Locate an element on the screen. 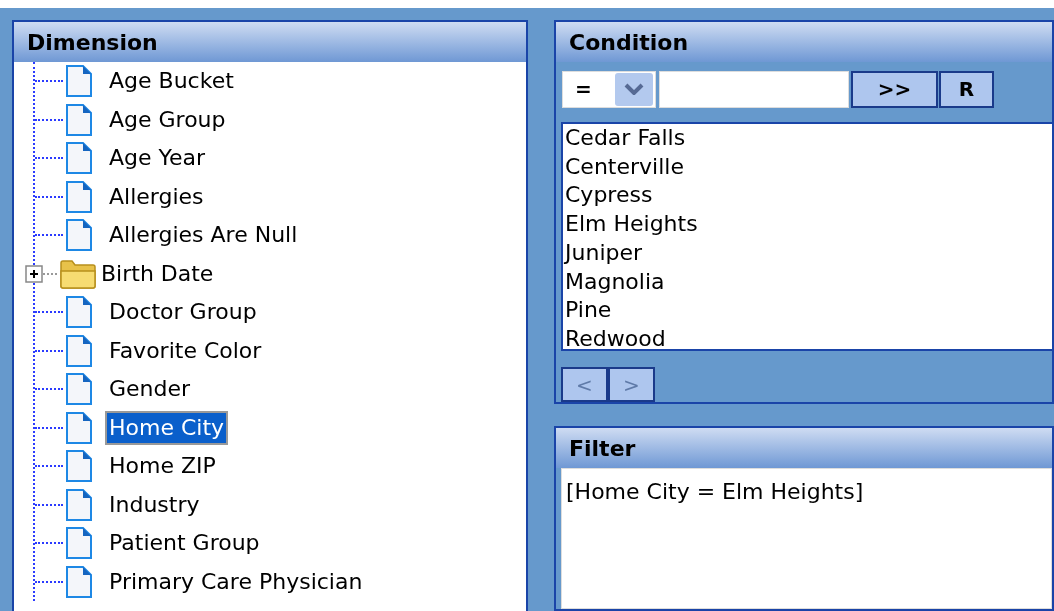 The height and width of the screenshot is (611, 1054). value-option: Redwood is located at coordinates (615, 336).